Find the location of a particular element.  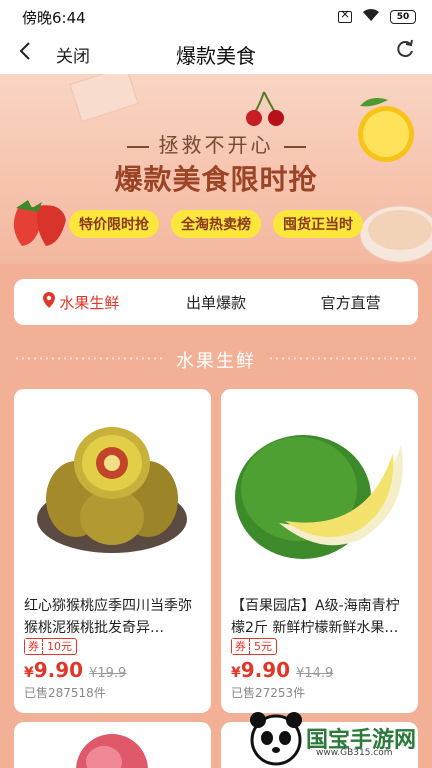

tab-label: 官方直营 is located at coordinates (350, 302).